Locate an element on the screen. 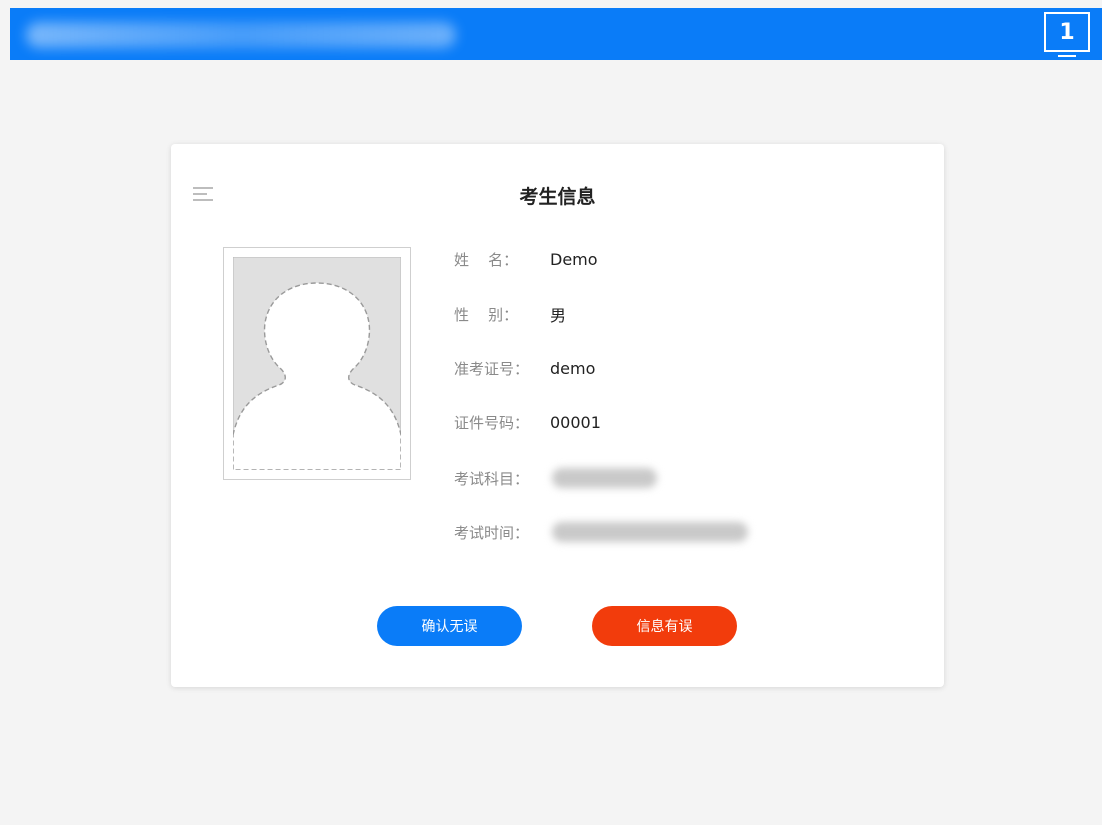  info-row-exam-time: 考试时间： is located at coordinates (601, 532).